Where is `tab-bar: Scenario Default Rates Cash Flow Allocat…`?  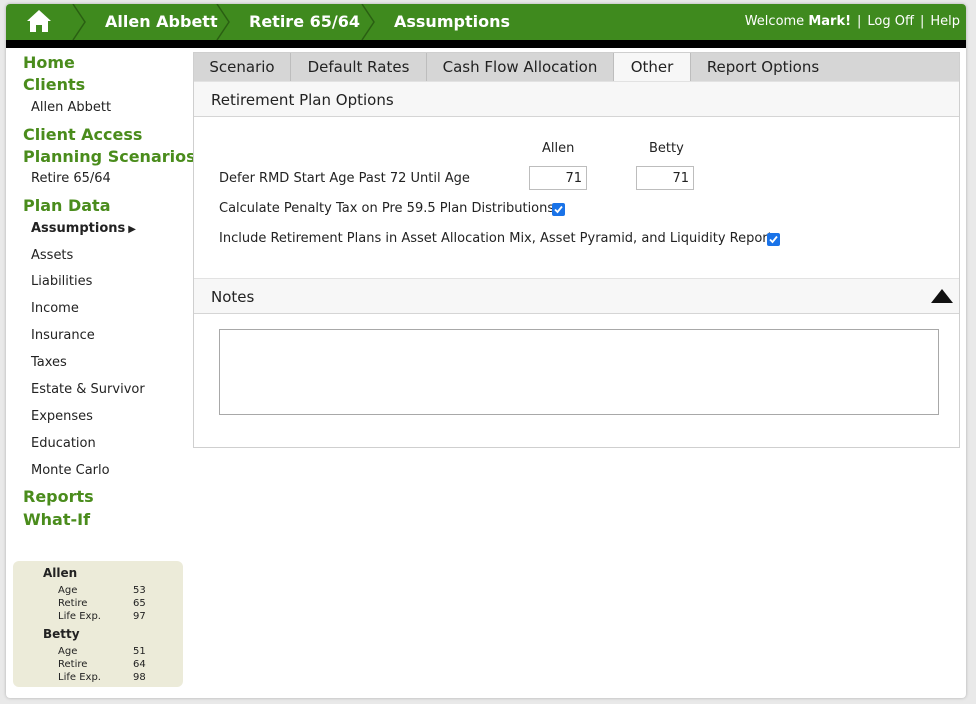
tab-bar: Scenario Default Rates Cash Flow Allocat… is located at coordinates (576, 67).